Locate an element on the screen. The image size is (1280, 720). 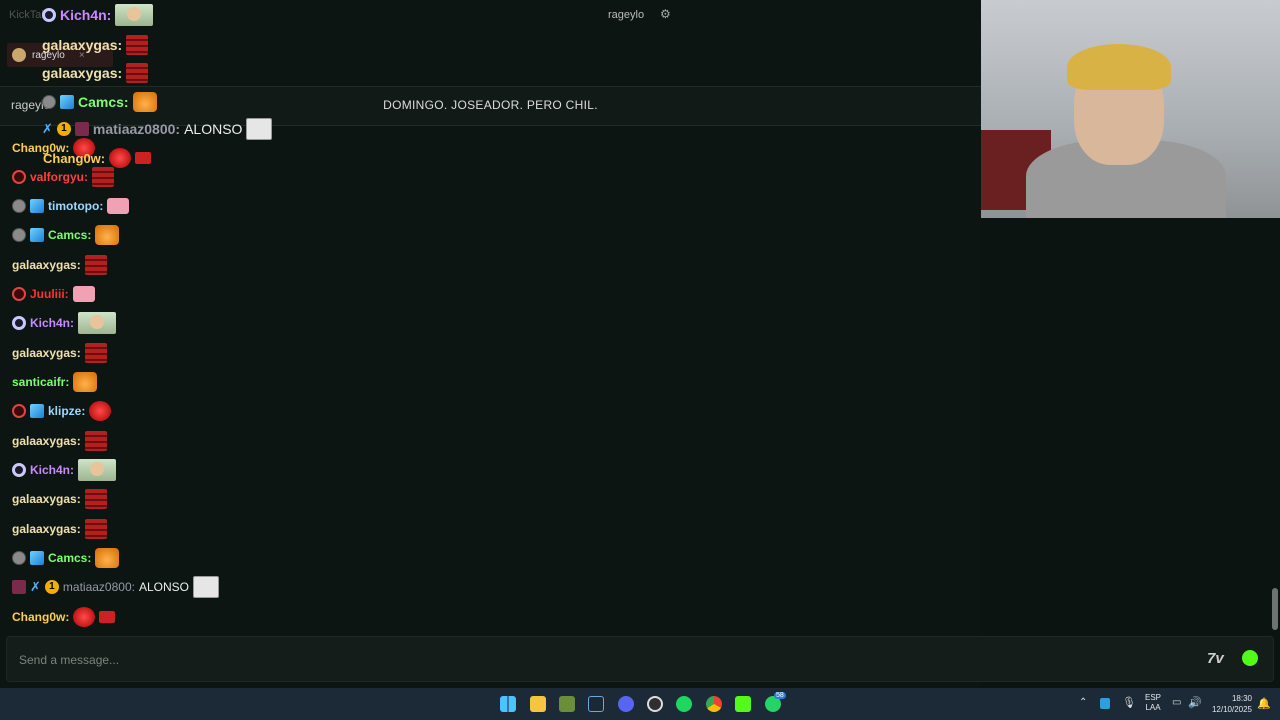
settings-icon: ⚙ is located at coordinates (665, 14).